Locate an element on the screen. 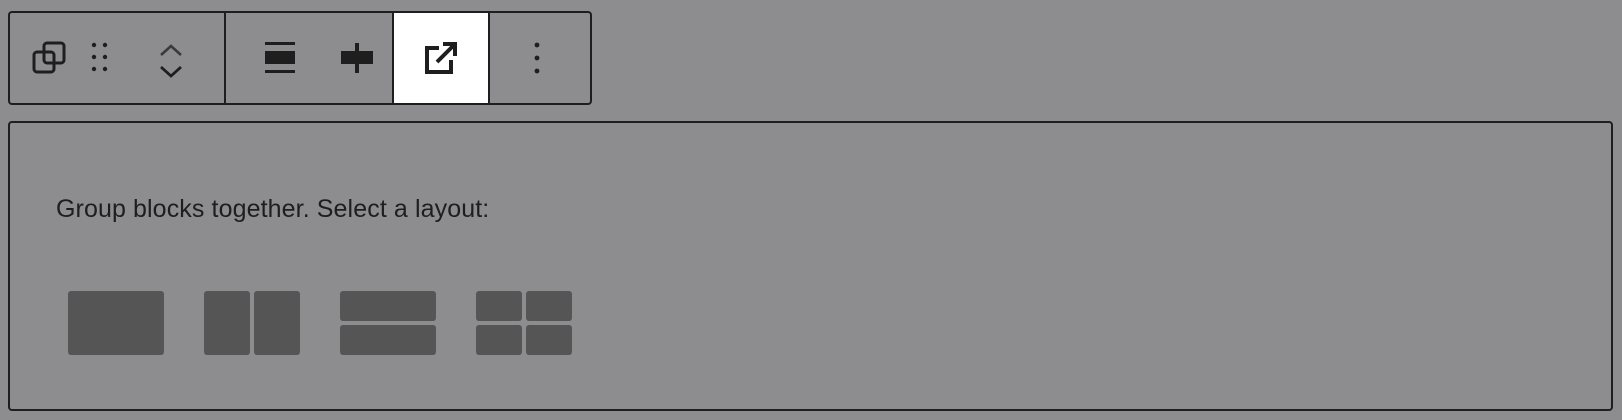 This screenshot has width=1622, height=420. duplicate-icon is located at coordinates (49, 57).